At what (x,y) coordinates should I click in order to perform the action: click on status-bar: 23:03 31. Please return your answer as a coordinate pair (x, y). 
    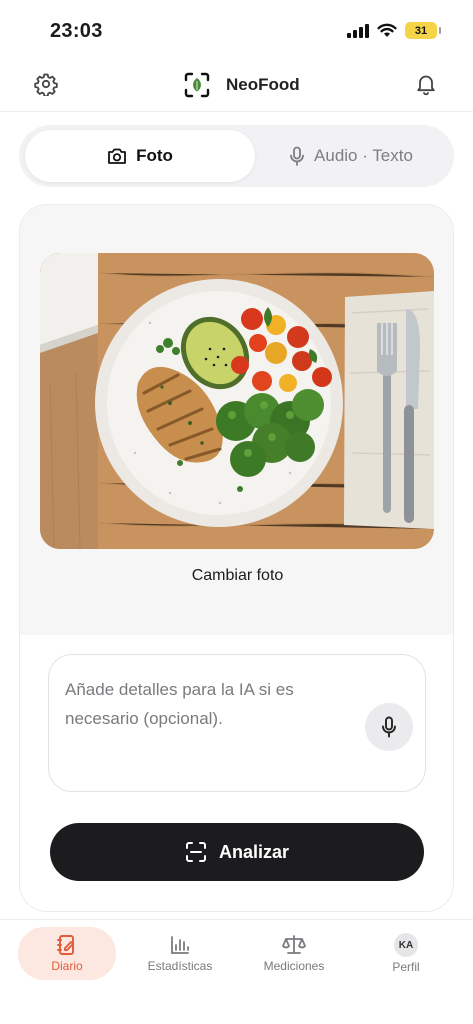
    Looking at the image, I should click on (236, 29).